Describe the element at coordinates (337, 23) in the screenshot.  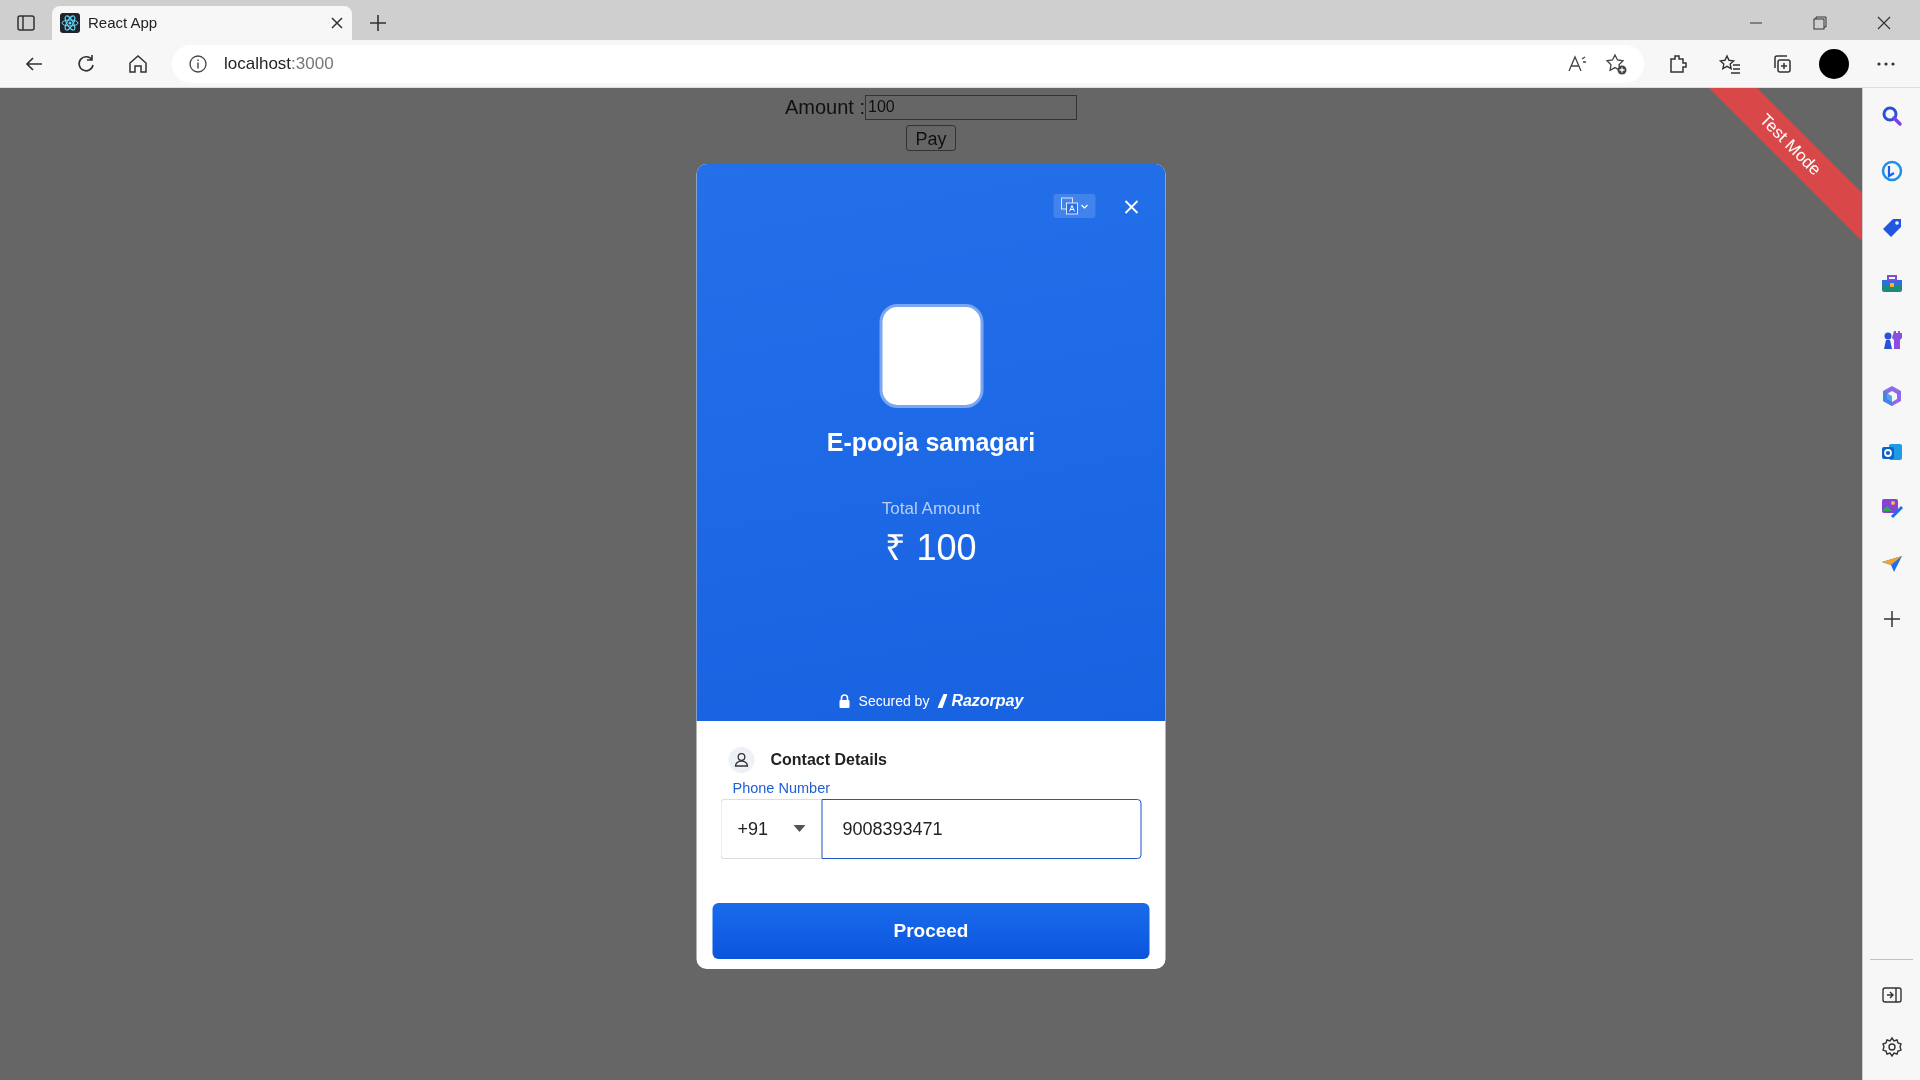
I see `close-tab-icon` at that location.